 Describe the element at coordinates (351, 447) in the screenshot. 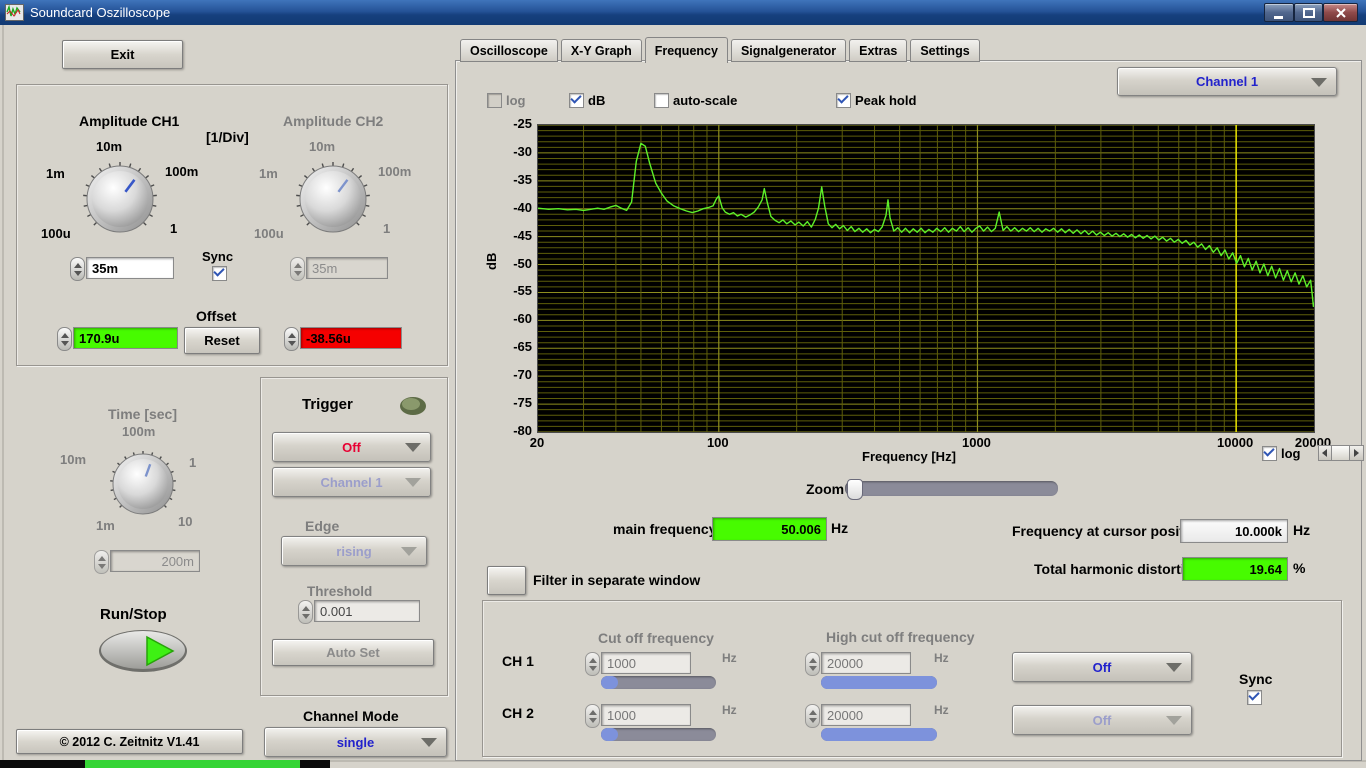

I see `trigger-mode-dropdown: Off` at that location.